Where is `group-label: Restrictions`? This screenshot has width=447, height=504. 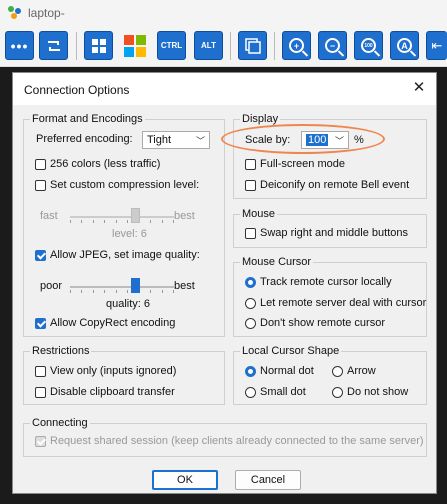
group-label: Restrictions is located at coordinates (61, 351).